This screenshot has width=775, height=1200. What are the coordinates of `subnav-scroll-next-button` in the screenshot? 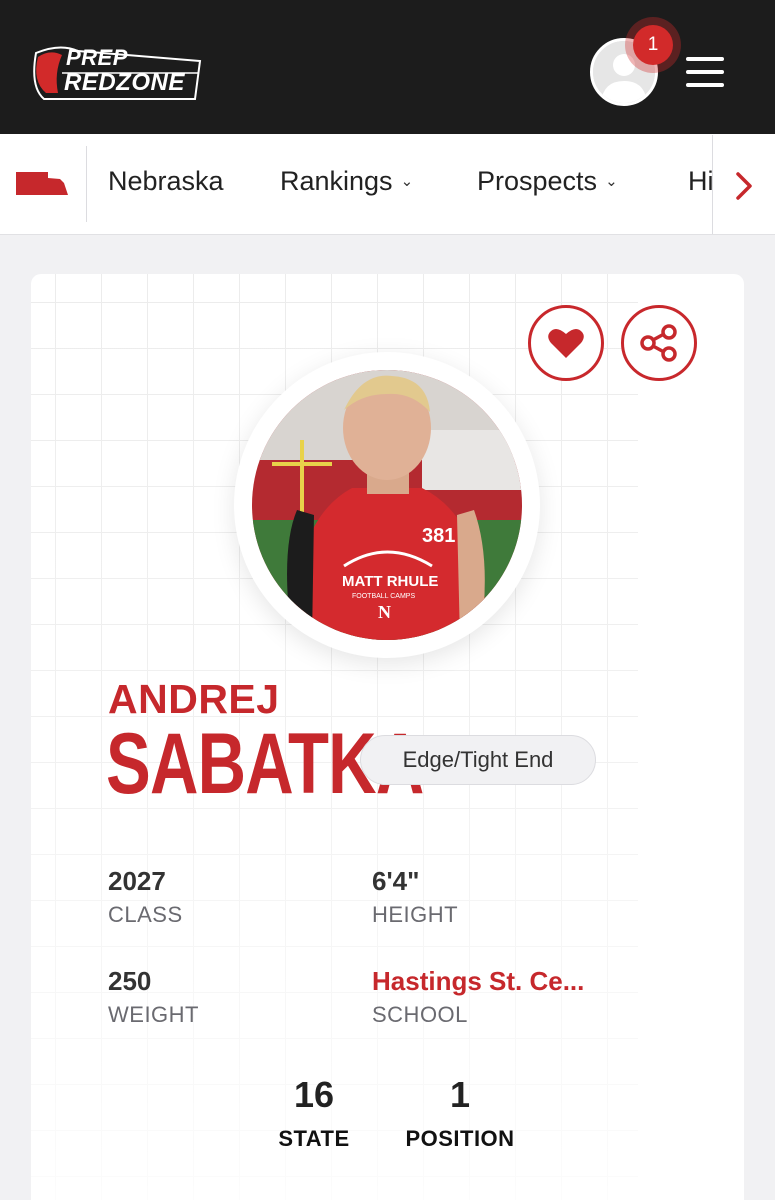 It's located at (743, 184).